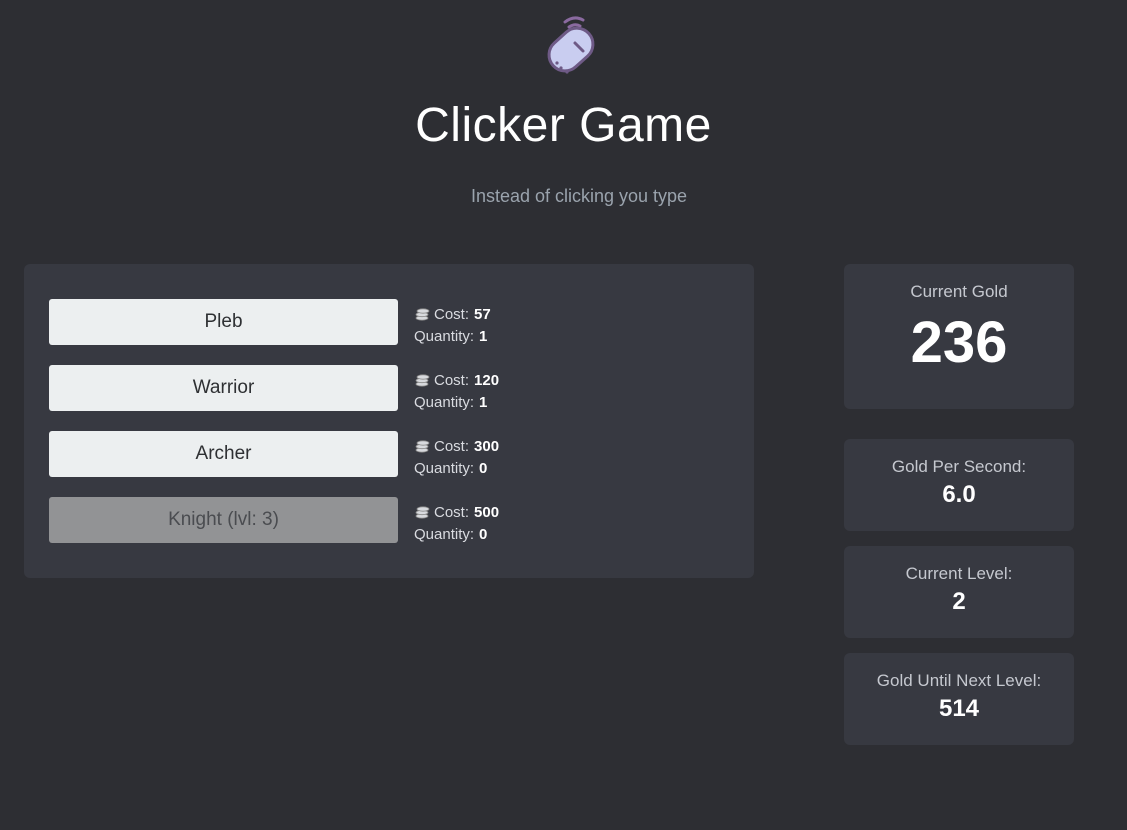  What do you see at coordinates (959, 680) in the screenshot?
I see `gold-until-next-level-label: Gold Until Next Level:` at bounding box center [959, 680].